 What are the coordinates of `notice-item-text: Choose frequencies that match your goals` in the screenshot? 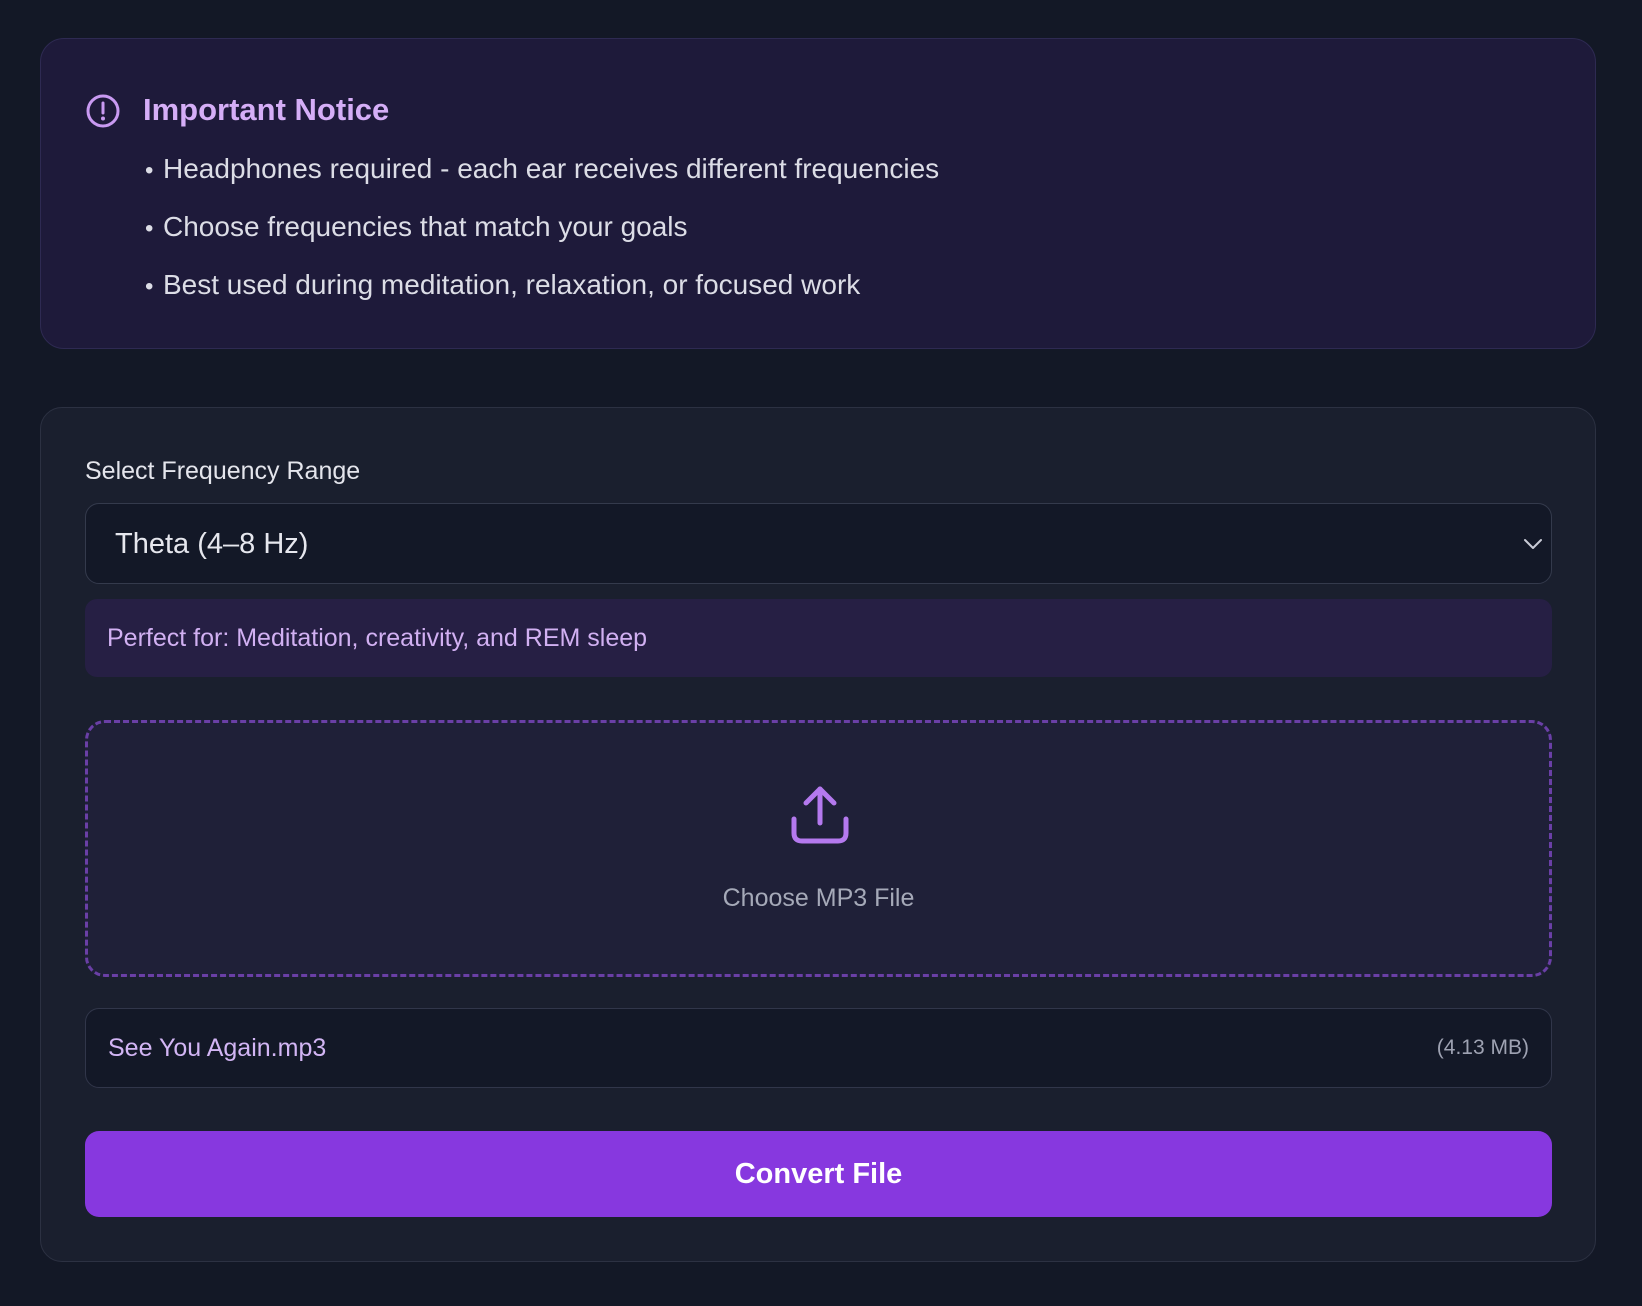 It's located at (425, 226).